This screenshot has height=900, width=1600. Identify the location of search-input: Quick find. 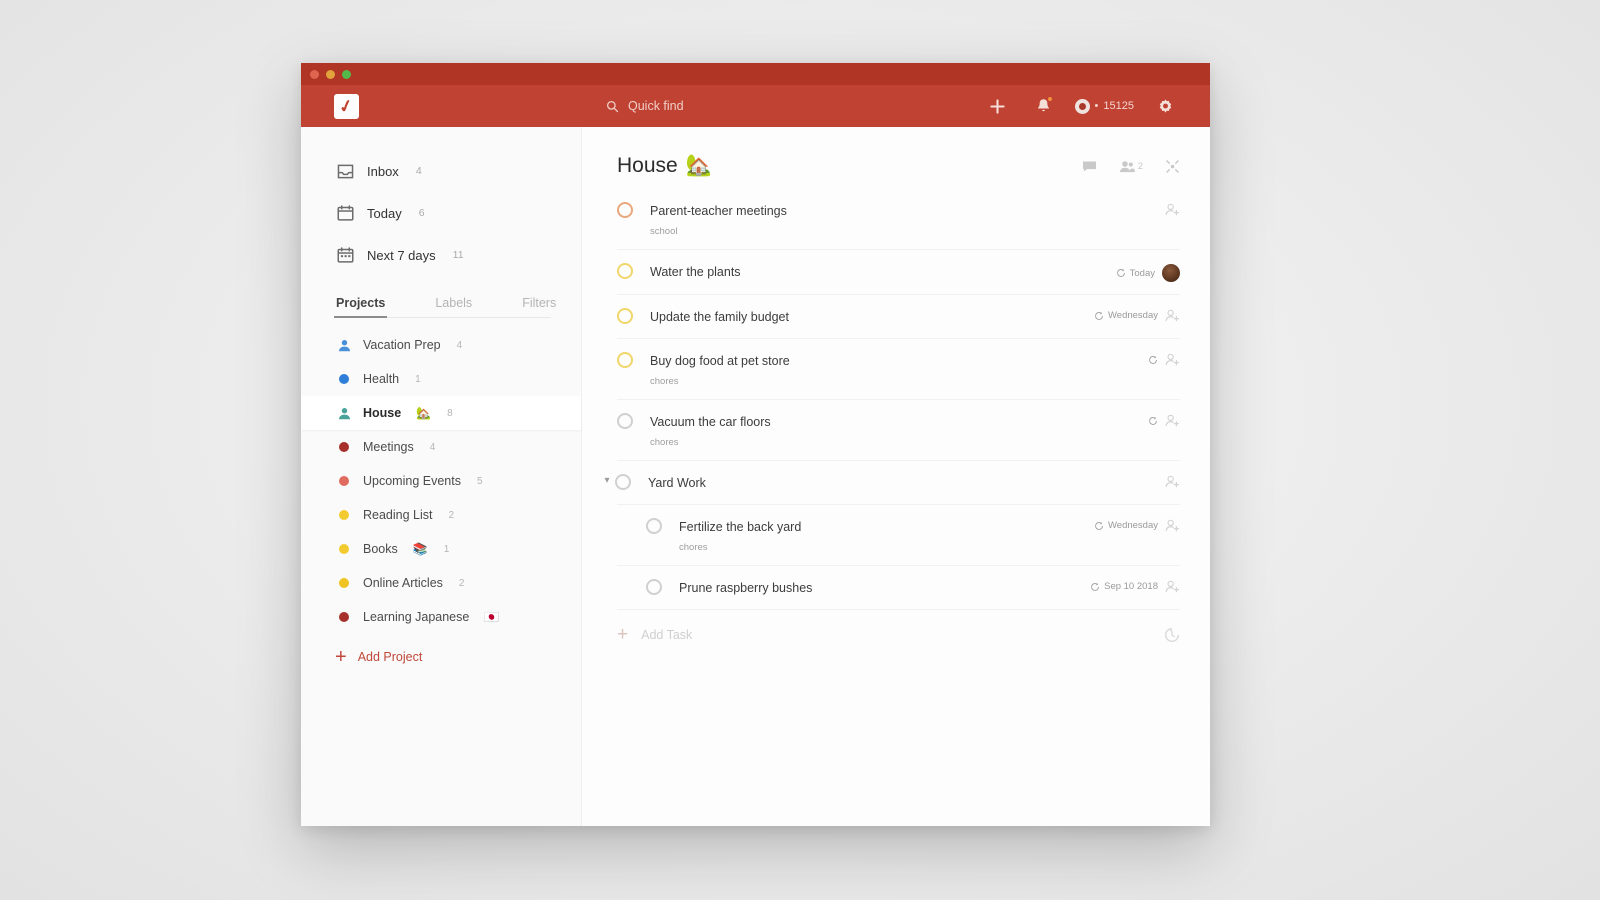
(645, 106).